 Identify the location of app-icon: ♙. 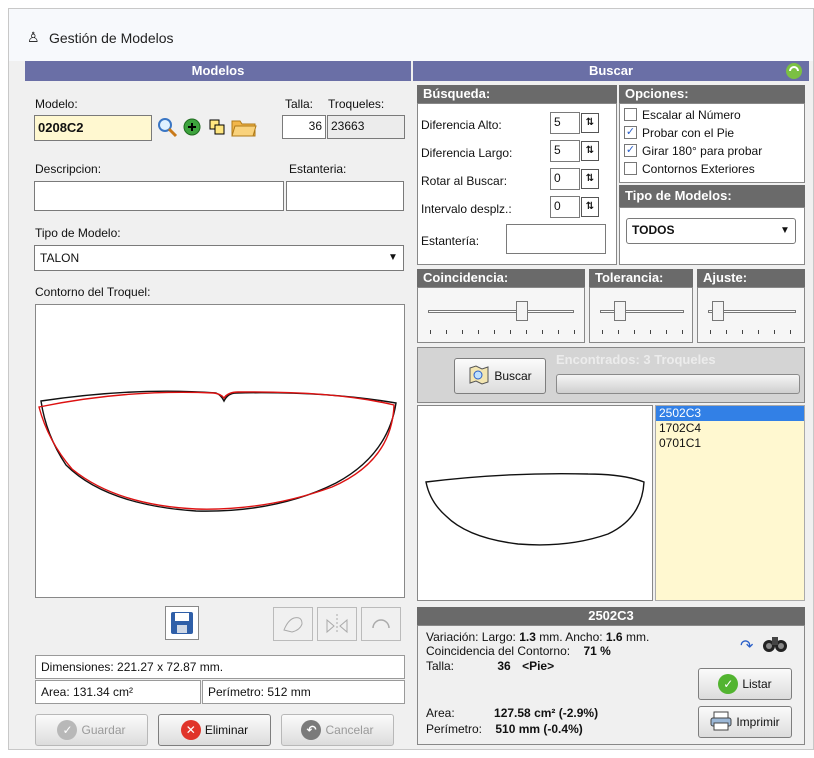
(33, 37).